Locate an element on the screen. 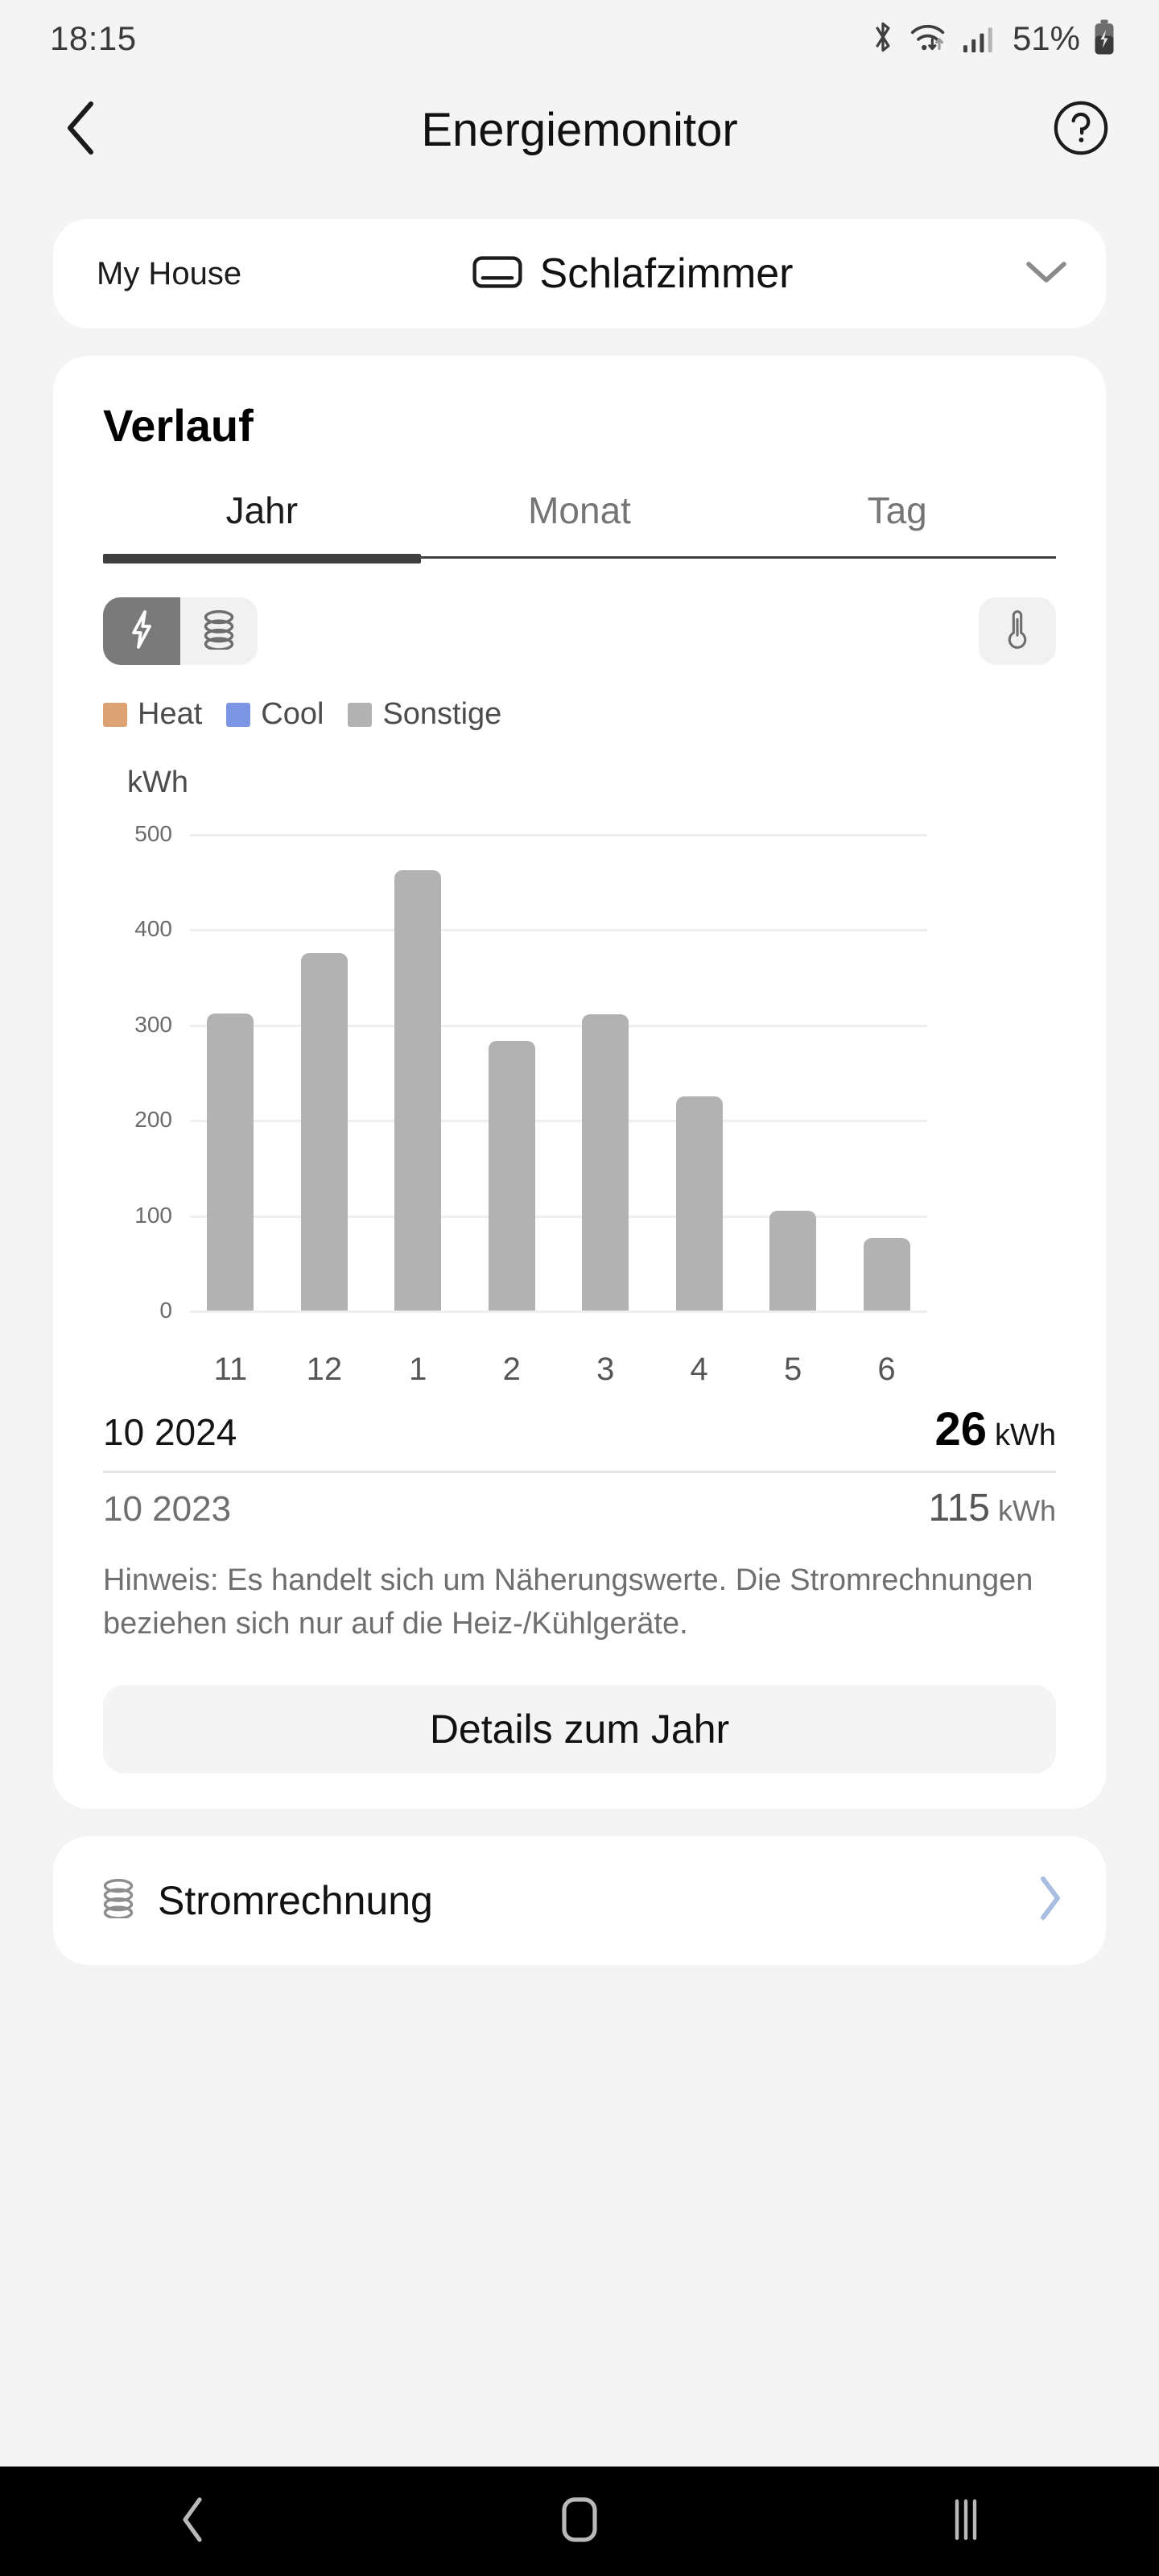 The height and width of the screenshot is (2576, 1159). history-tabs: Jahr Monat Tag is located at coordinates (579, 524).